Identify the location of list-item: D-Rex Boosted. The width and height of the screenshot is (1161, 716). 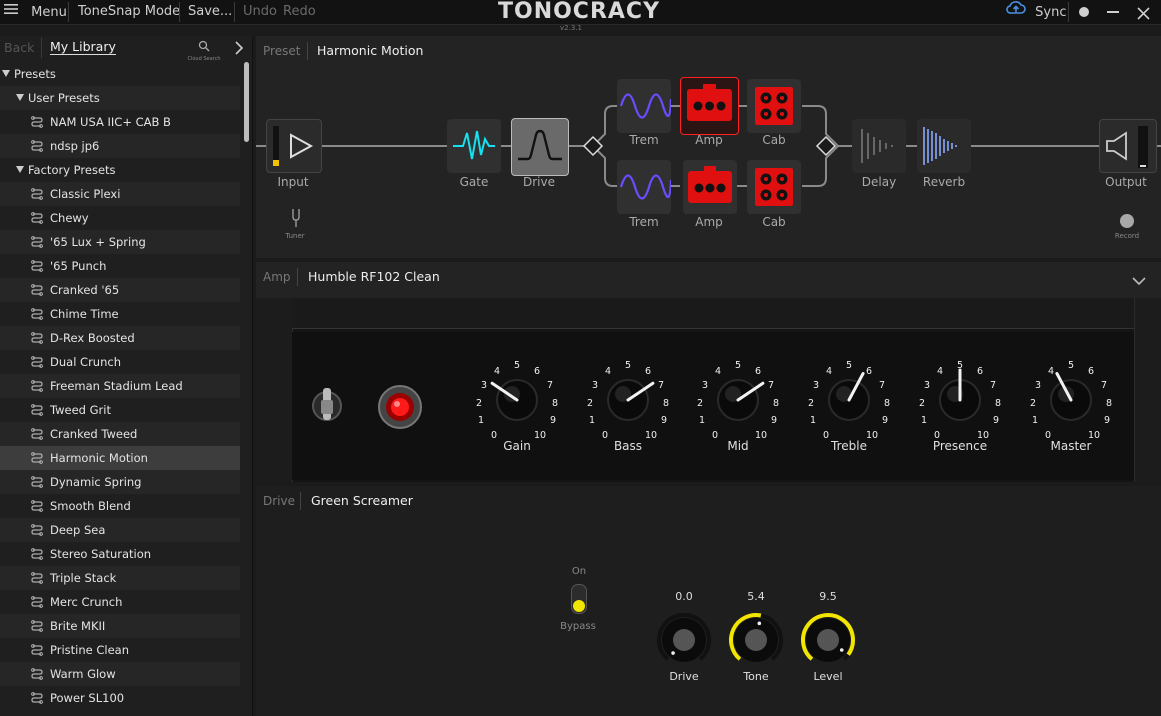
(120, 338).